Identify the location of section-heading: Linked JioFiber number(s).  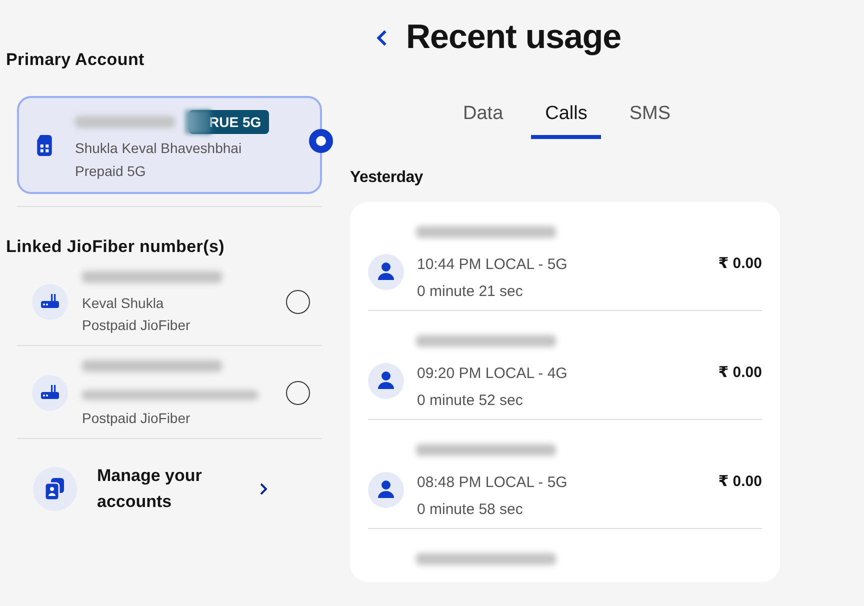
(116, 247).